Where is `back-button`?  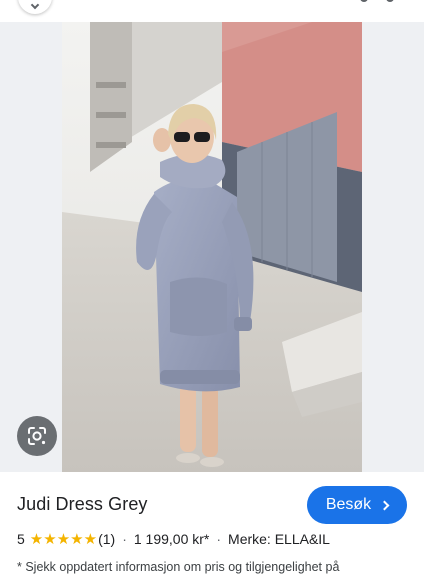
back-button is located at coordinates (35, 7).